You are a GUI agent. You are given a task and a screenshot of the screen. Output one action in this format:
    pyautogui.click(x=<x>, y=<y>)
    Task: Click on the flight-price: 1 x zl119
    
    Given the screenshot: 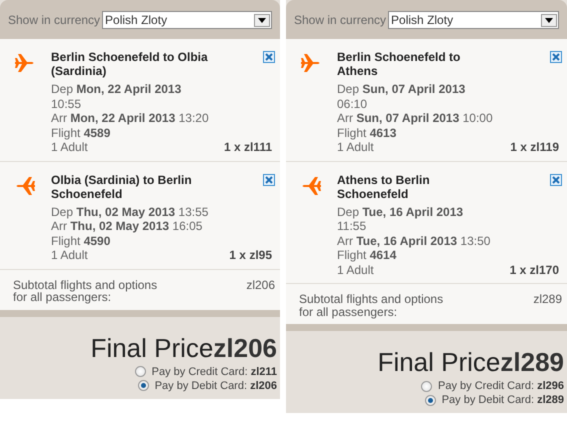 What is the action you would take?
    pyautogui.click(x=534, y=147)
    